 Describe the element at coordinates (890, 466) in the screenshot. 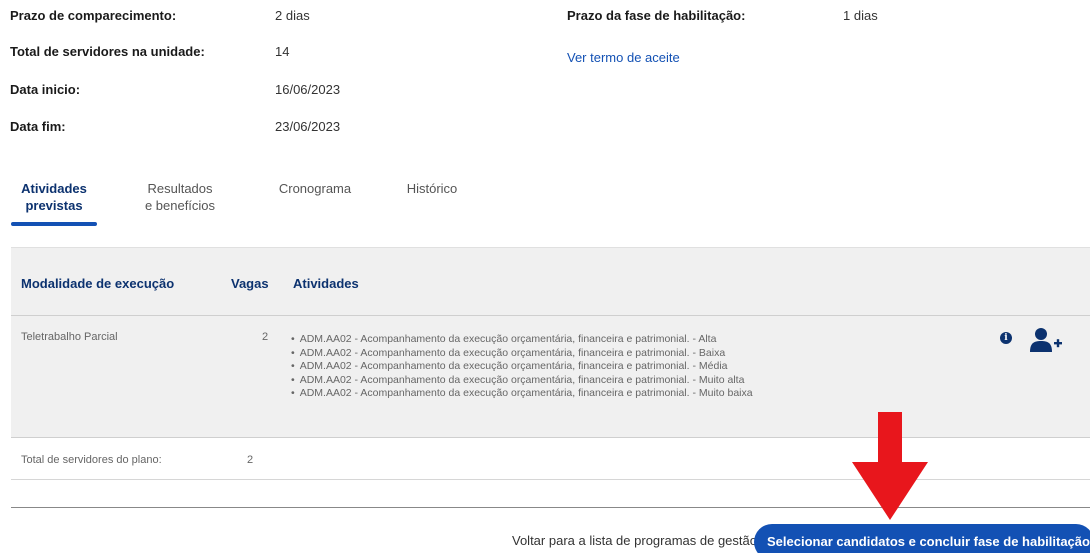

I see `arrow-down-icon` at that location.